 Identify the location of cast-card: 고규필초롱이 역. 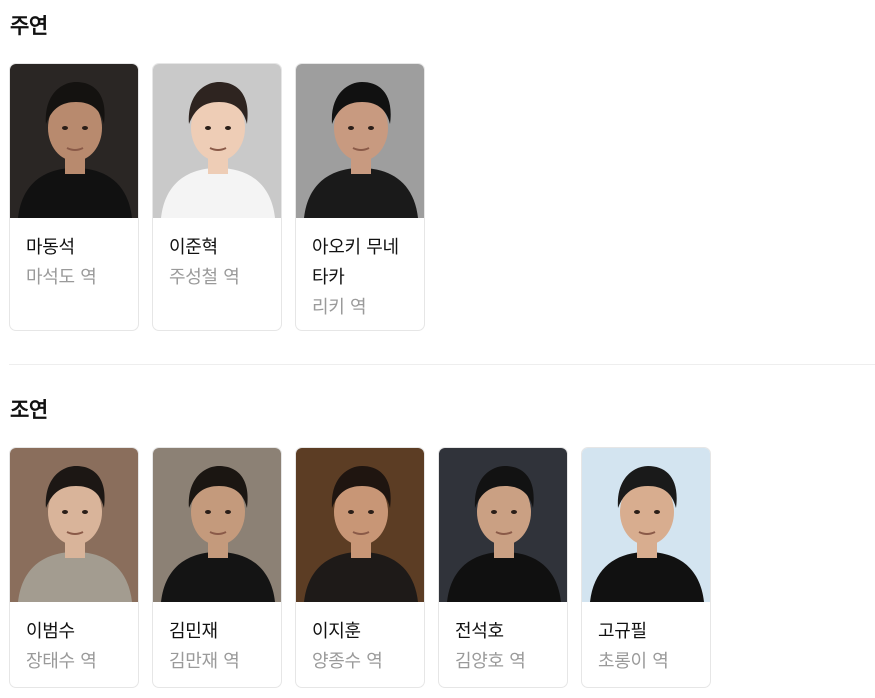
(646, 567).